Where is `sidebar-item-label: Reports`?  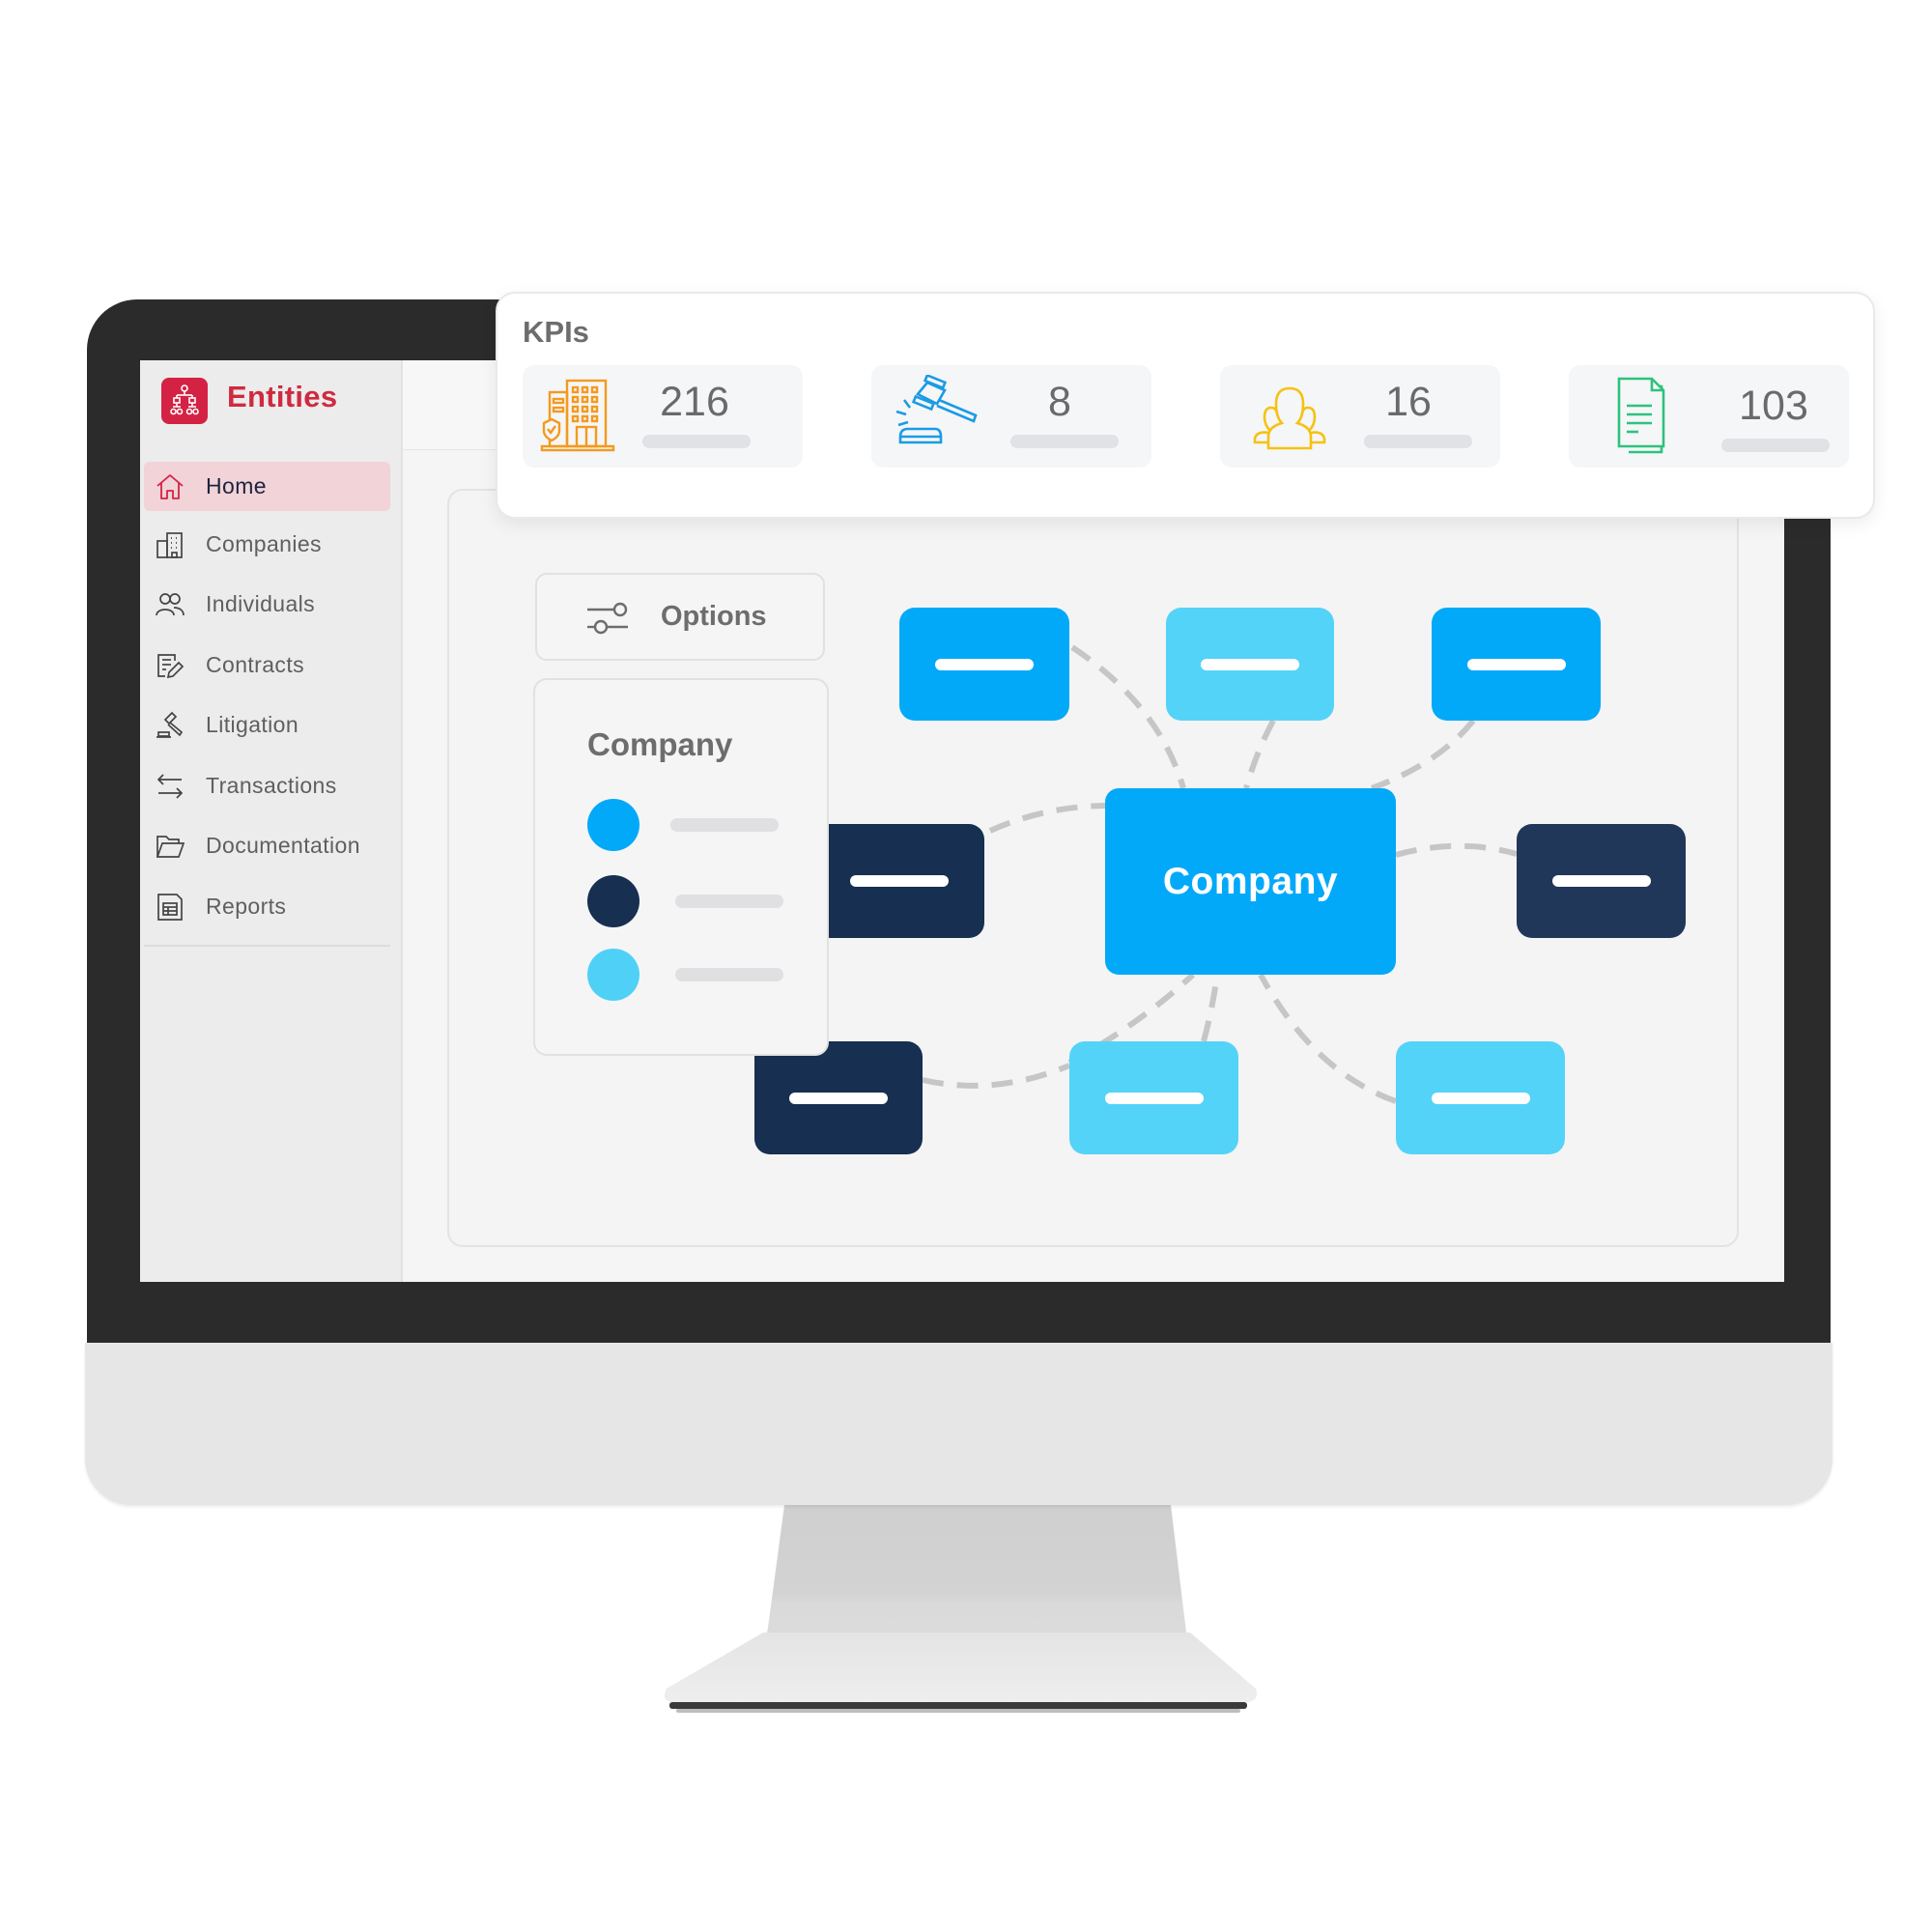 sidebar-item-label: Reports is located at coordinates (246, 906).